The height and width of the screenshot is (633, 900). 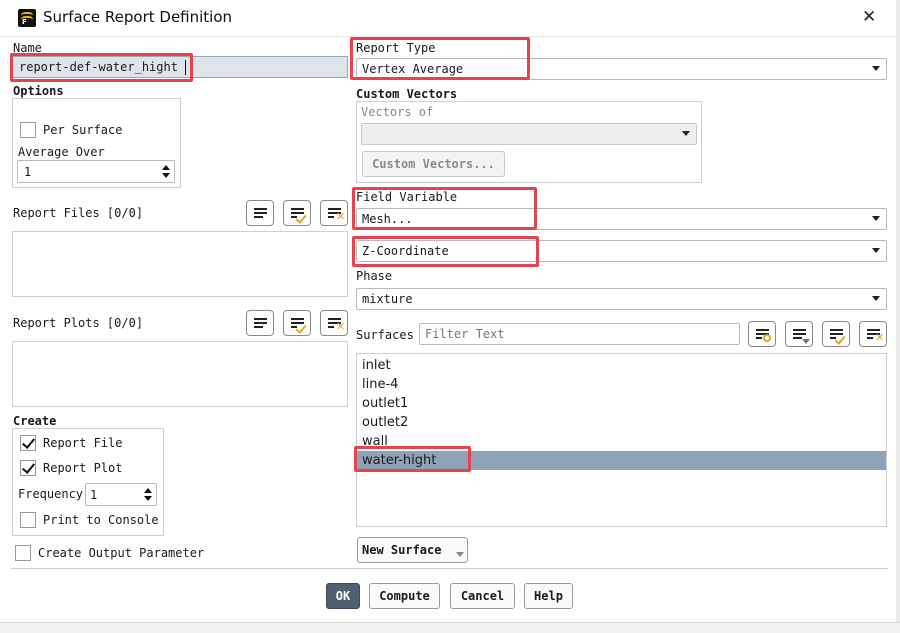 I want to click on compute-button: Compute, so click(x=404, y=596).